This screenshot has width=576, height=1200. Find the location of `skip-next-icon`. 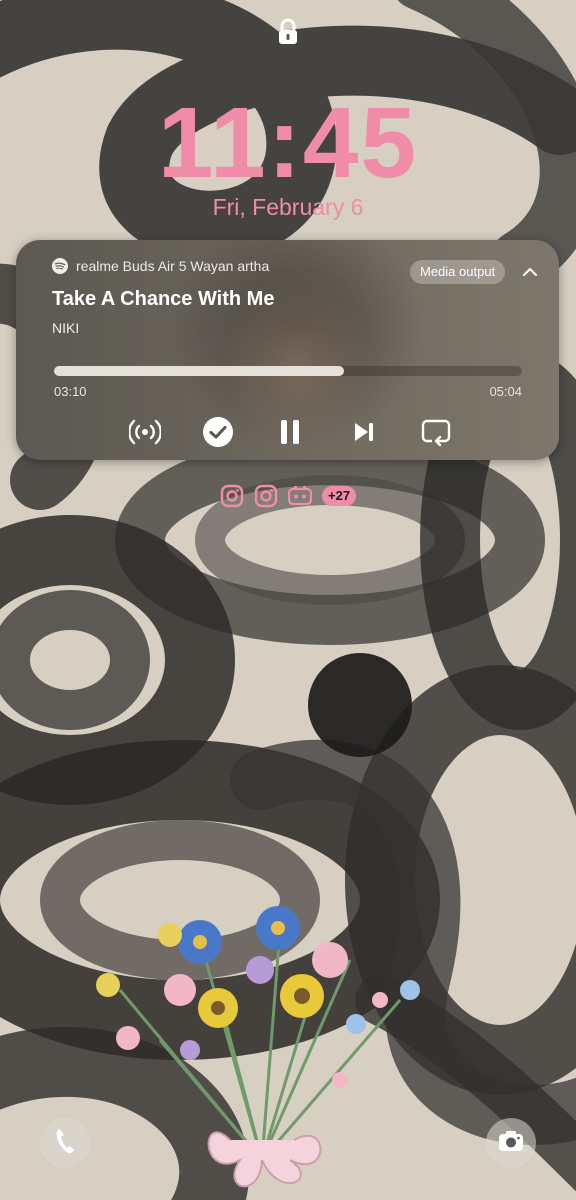

skip-next-icon is located at coordinates (364, 432).